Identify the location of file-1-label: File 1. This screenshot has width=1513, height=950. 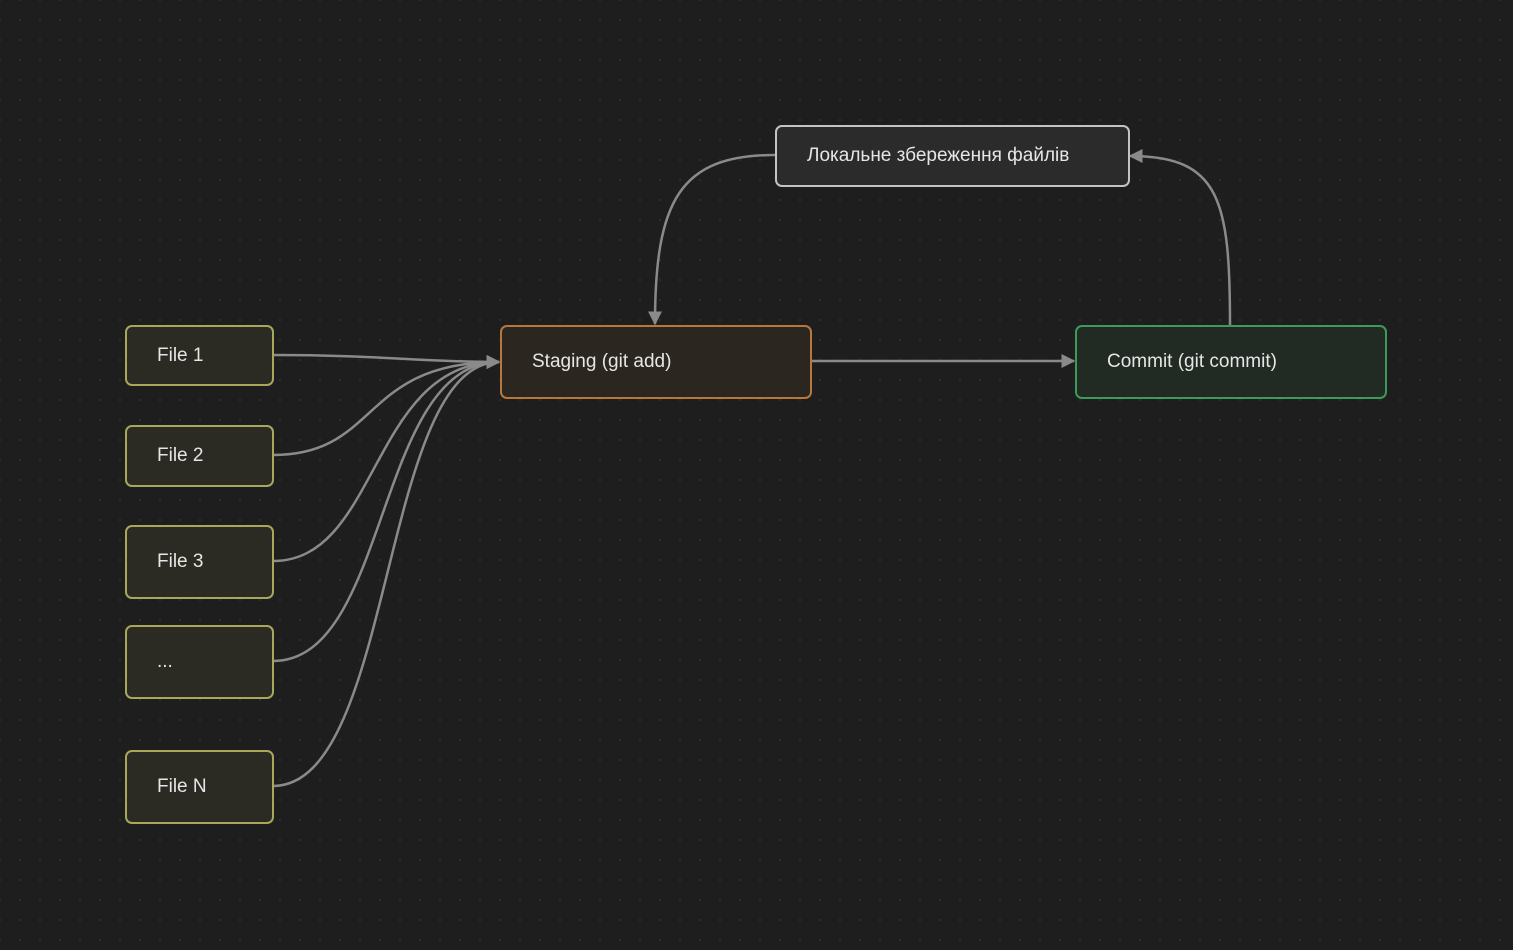
(180, 355).